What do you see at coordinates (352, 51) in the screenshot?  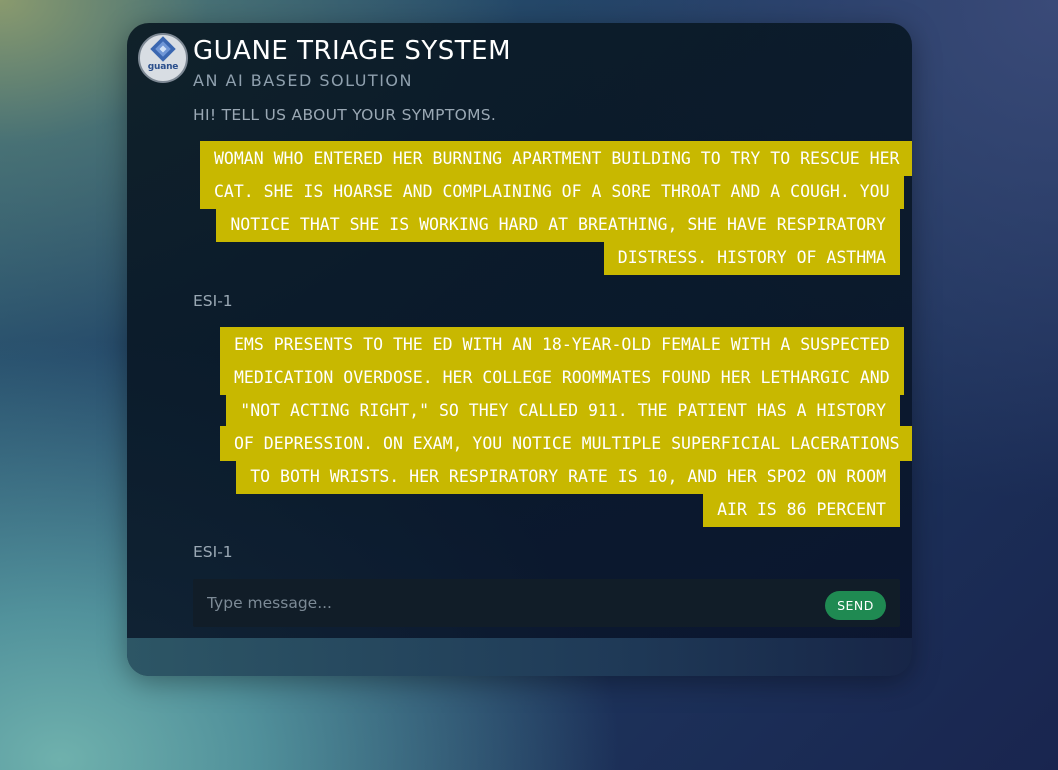 I see `page-title: GUANE TRIAGE SYSTEM` at bounding box center [352, 51].